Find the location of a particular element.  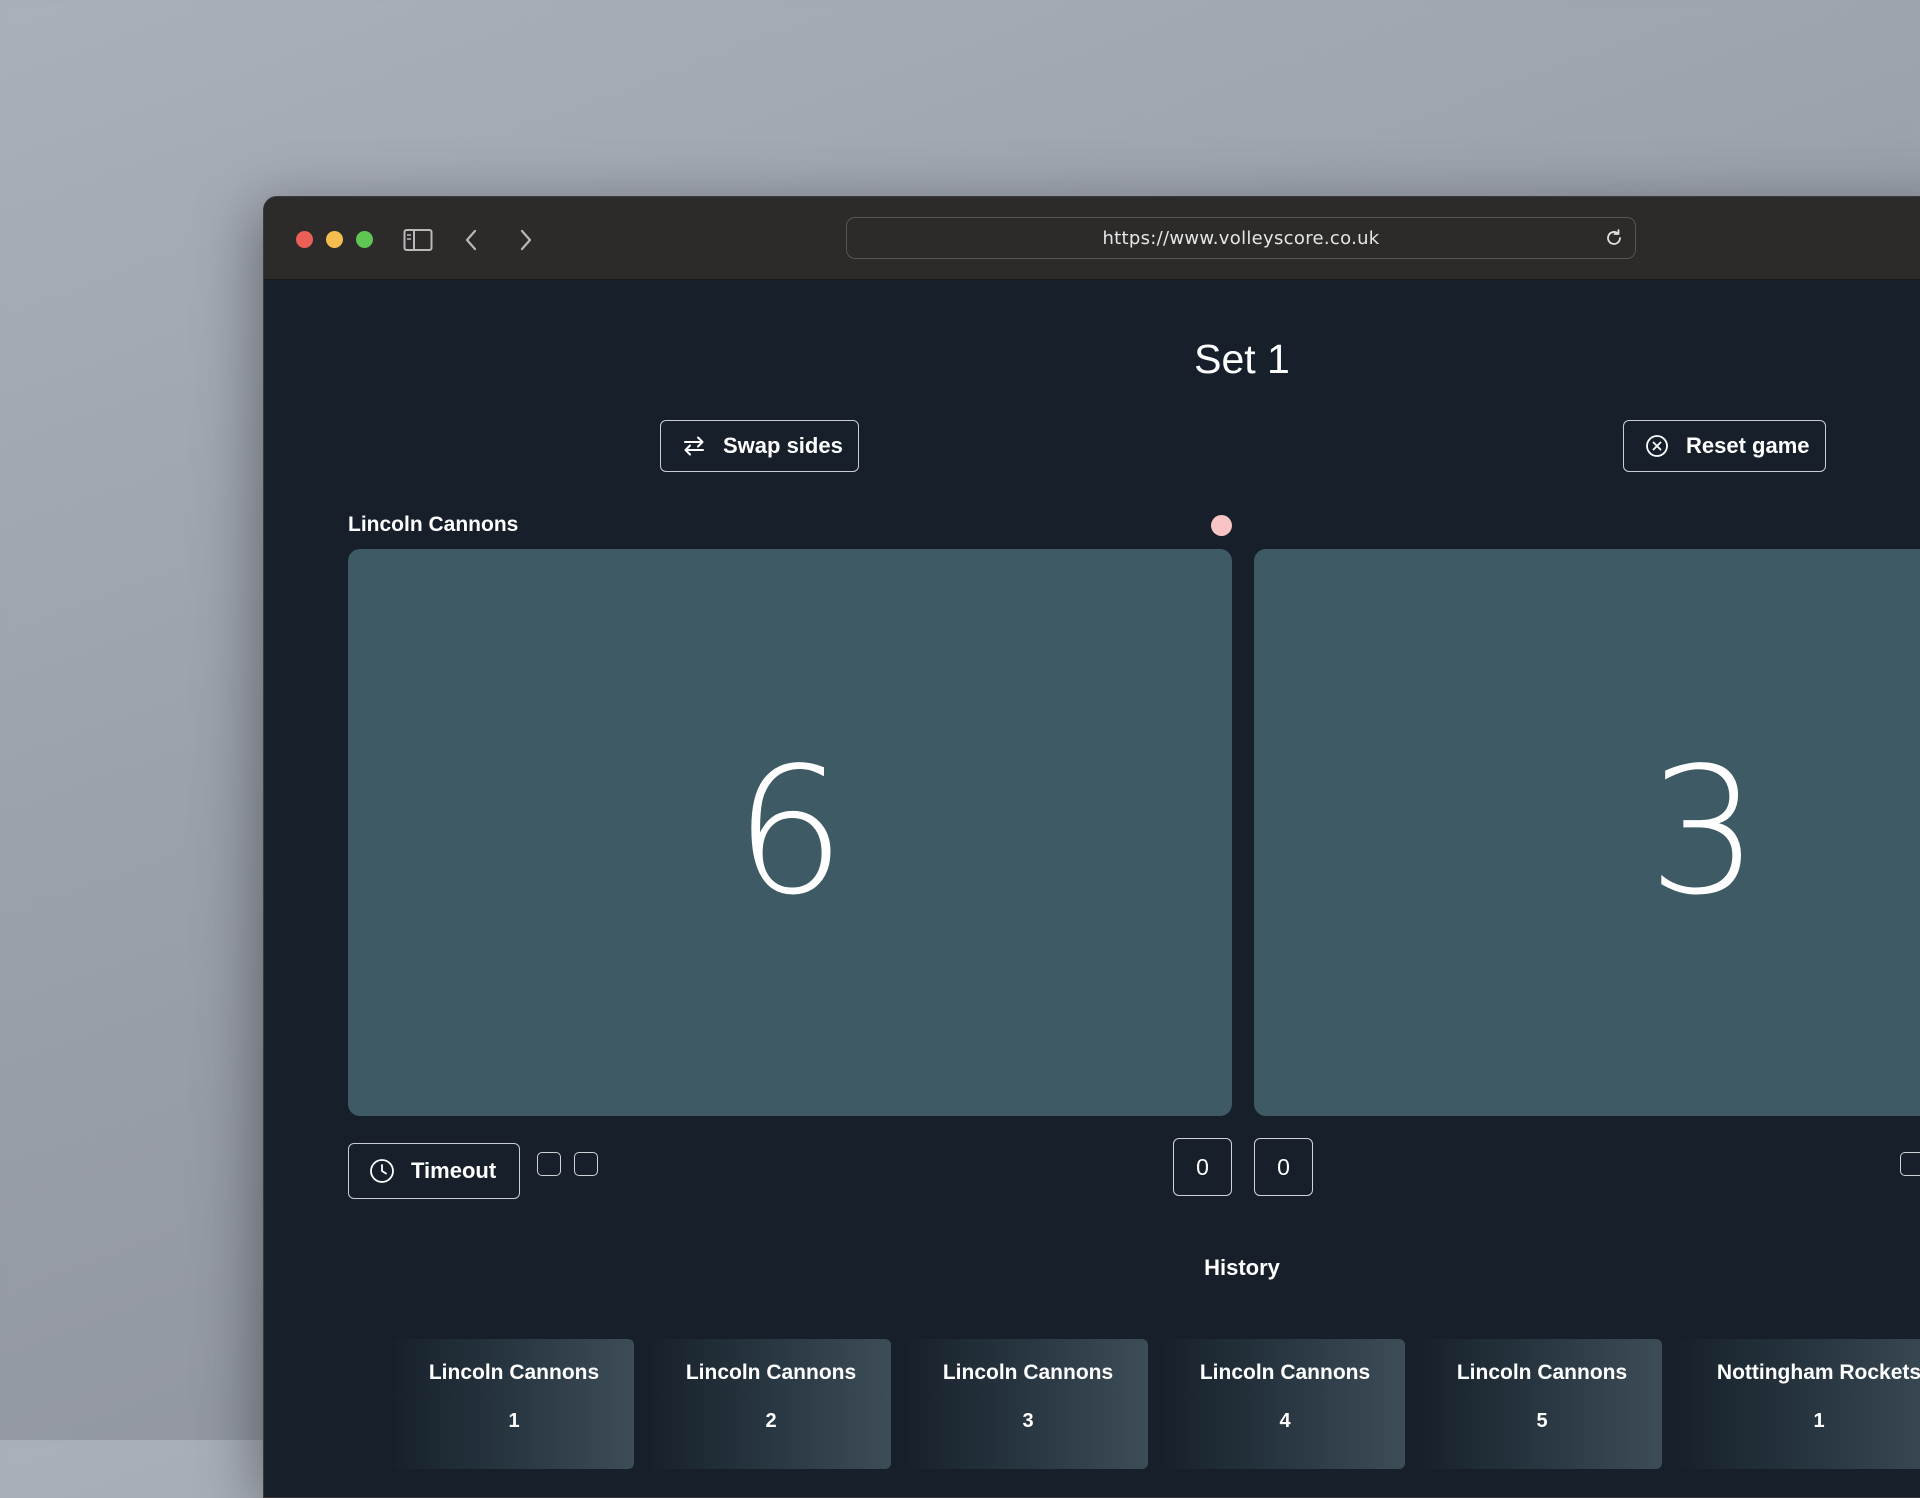

history-item-point: 2 is located at coordinates (771, 1421).